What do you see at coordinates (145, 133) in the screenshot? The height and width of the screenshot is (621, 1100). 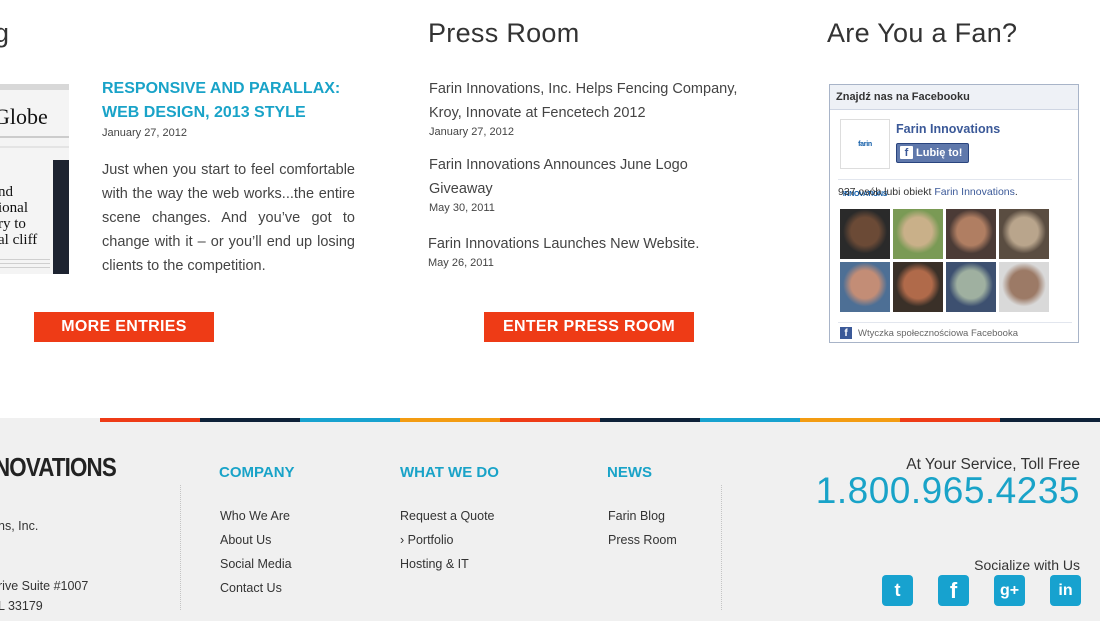 I see `blog-post-date: January 27, 2012` at bounding box center [145, 133].